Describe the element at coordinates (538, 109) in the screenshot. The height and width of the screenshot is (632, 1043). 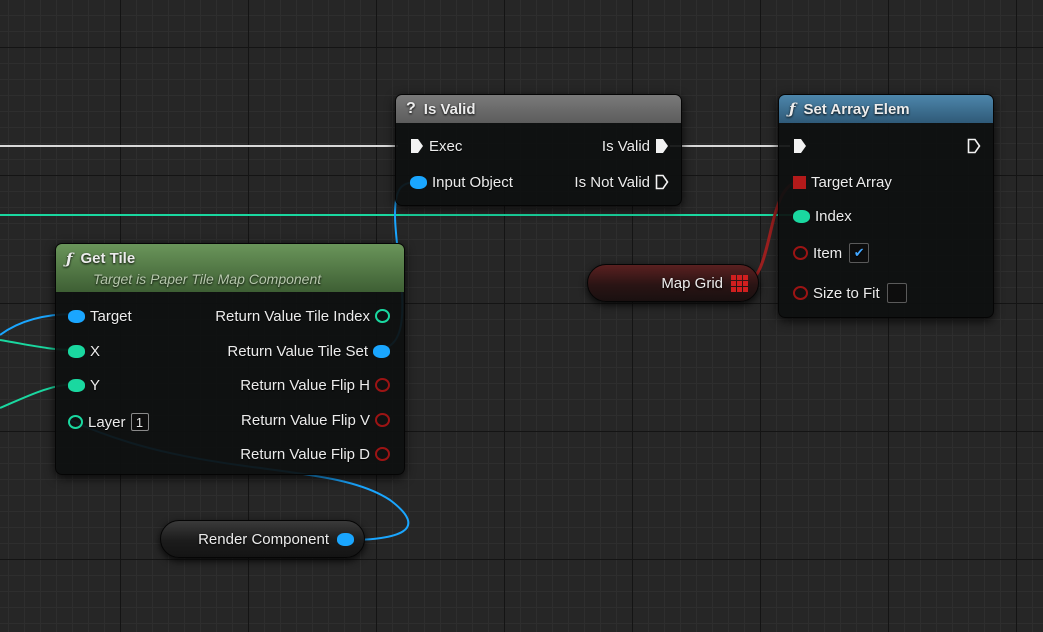
I see `is-valid-header: ? Is Valid` at that location.